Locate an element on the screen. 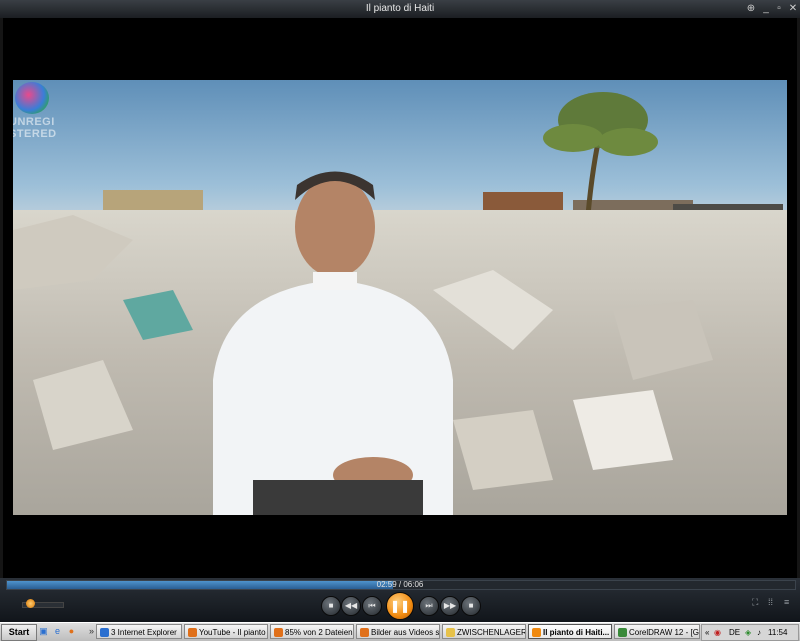 The image size is (800, 641). eject-button: ■ is located at coordinates (471, 606).